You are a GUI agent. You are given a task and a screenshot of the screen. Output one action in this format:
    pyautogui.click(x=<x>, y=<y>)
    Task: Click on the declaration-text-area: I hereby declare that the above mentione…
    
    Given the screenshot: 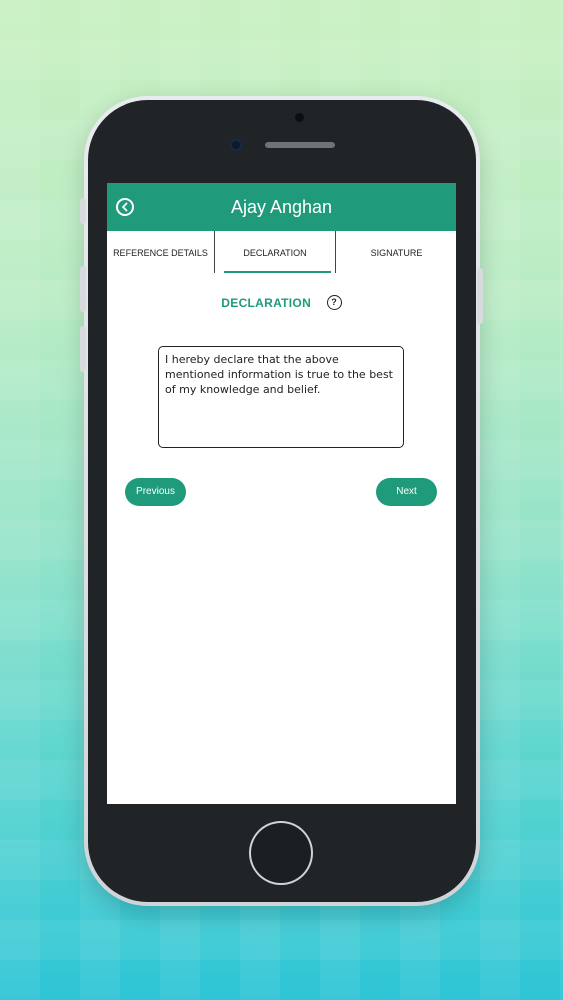 What is the action you would take?
    pyautogui.click(x=281, y=397)
    